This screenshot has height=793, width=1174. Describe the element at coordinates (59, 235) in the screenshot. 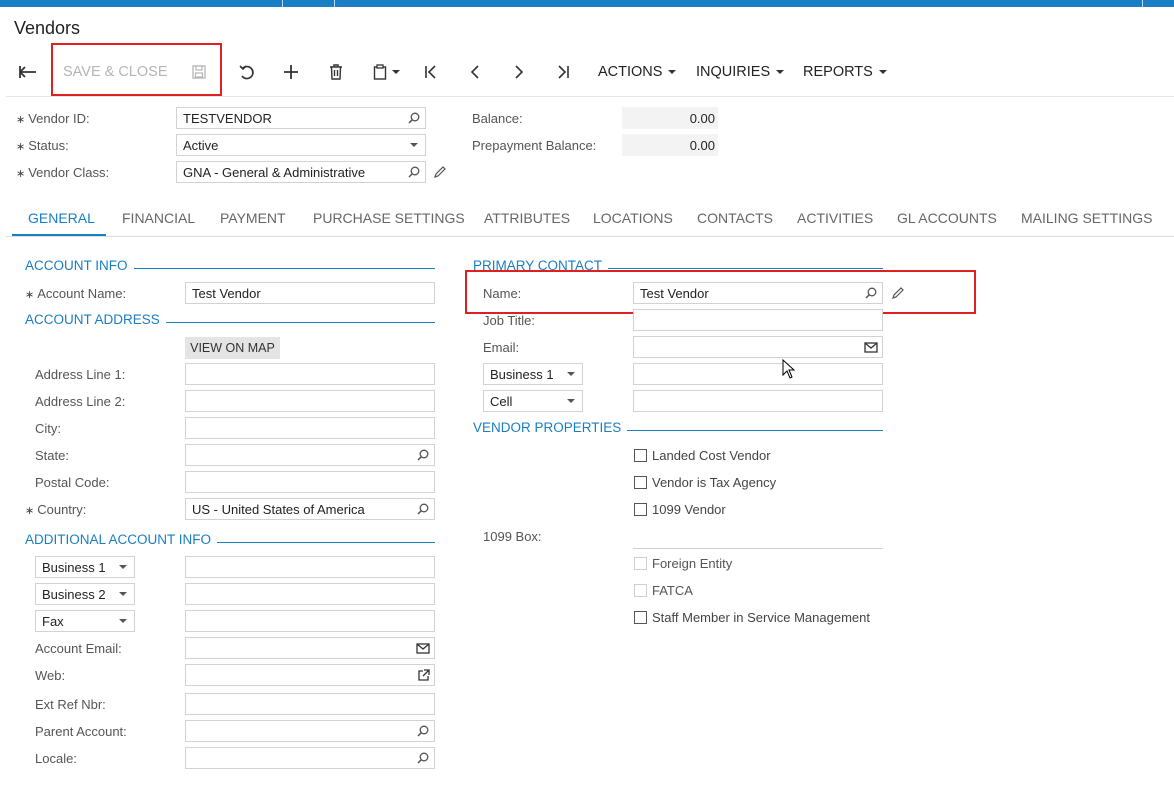

I see `active-tab-indicator` at that location.